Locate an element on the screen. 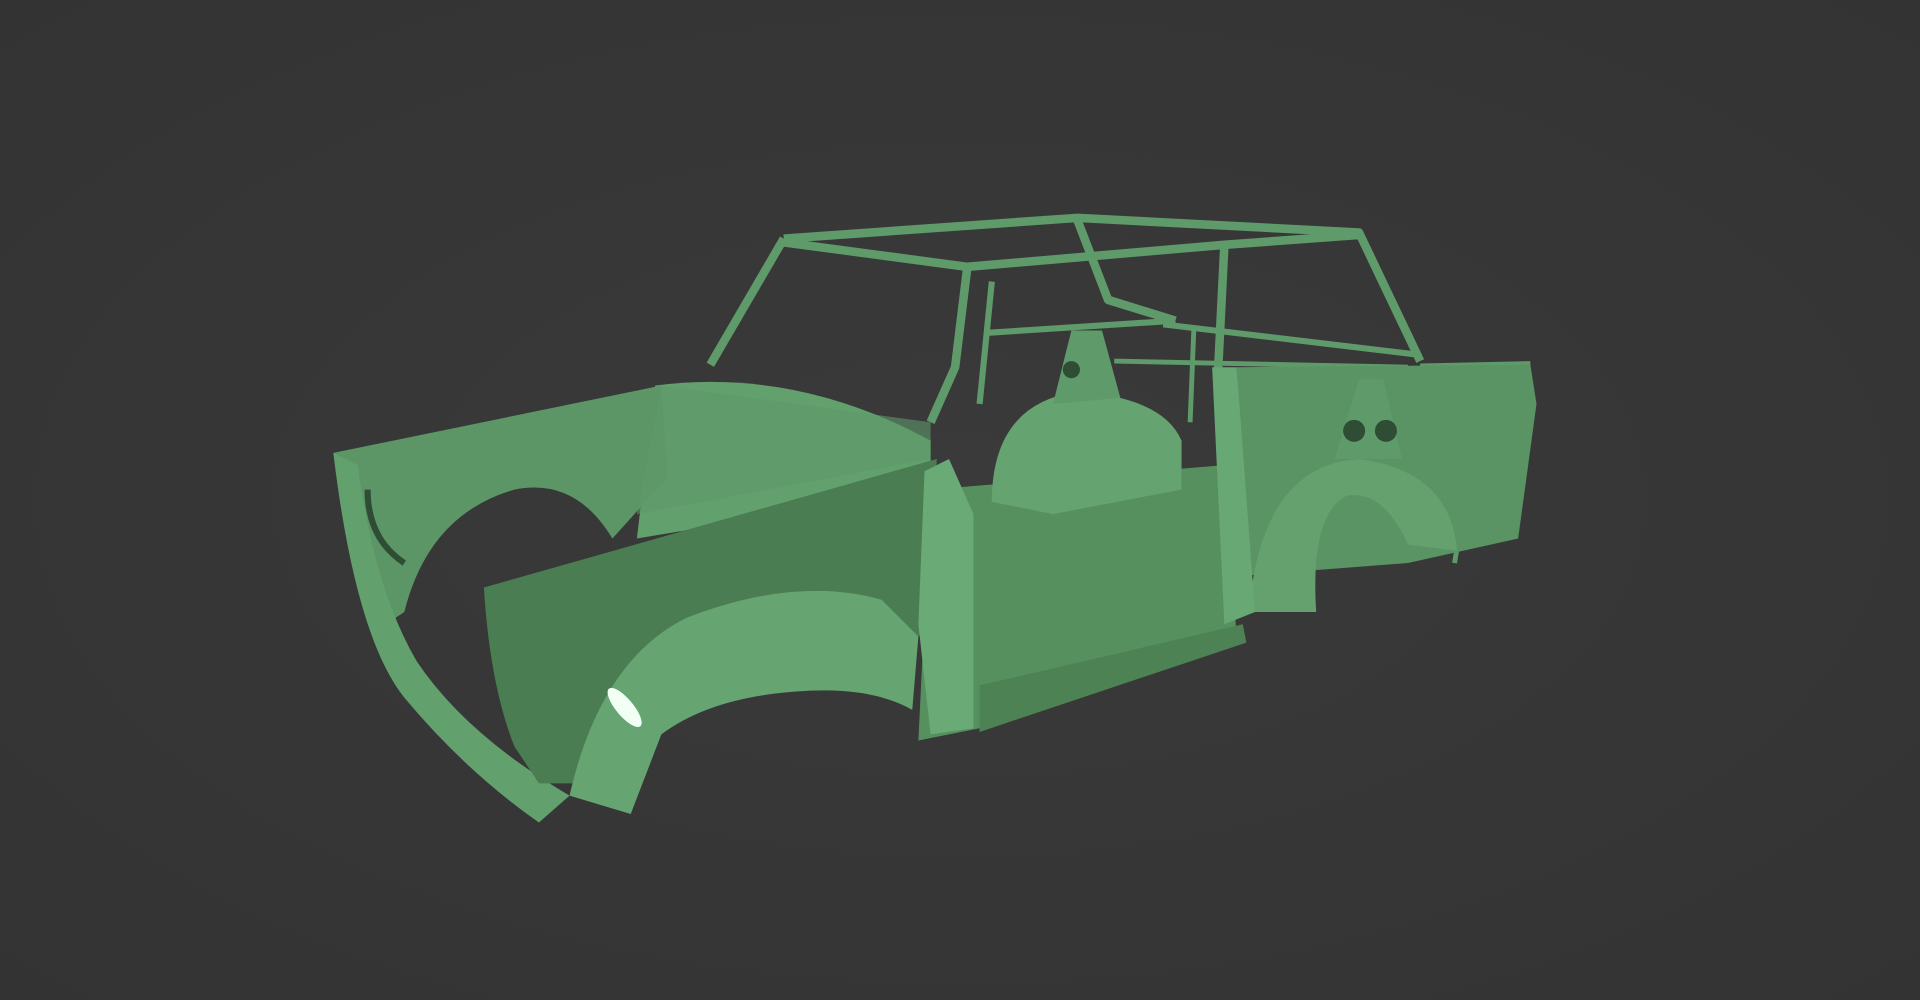 The image size is (1920, 1000). seat-mount is located at coordinates (1087, 367).